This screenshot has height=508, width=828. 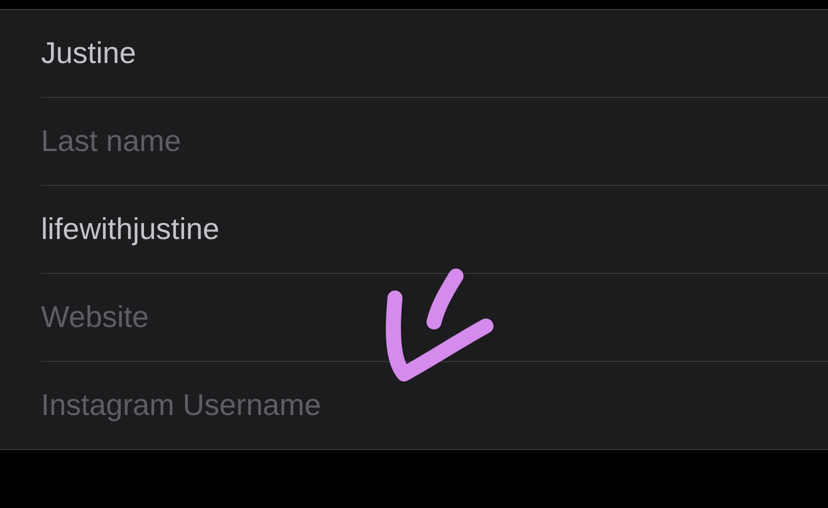 I want to click on input-field: Last name, so click(x=434, y=142).